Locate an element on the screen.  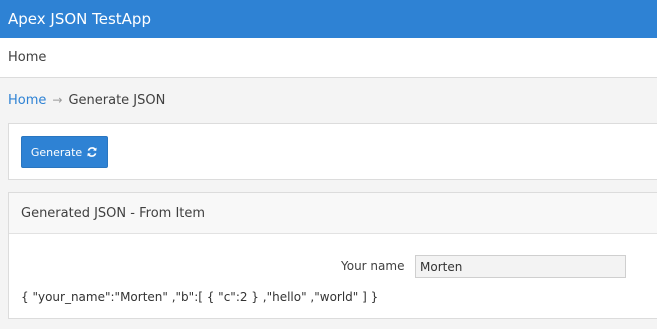
refresh-icon is located at coordinates (92, 152).